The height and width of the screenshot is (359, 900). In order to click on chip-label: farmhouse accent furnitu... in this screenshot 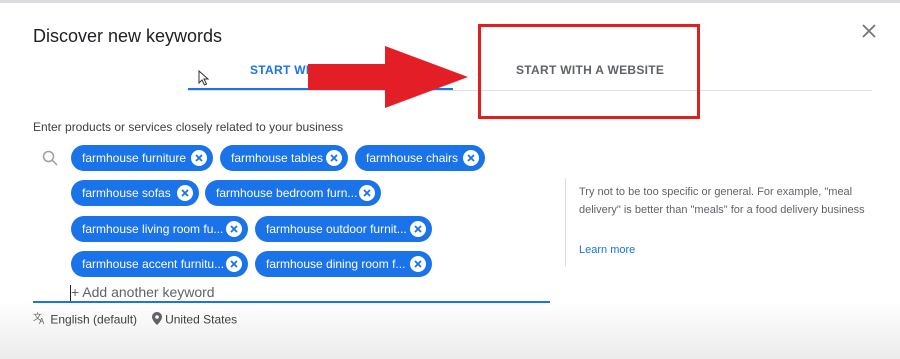, I will do `click(153, 264)`.